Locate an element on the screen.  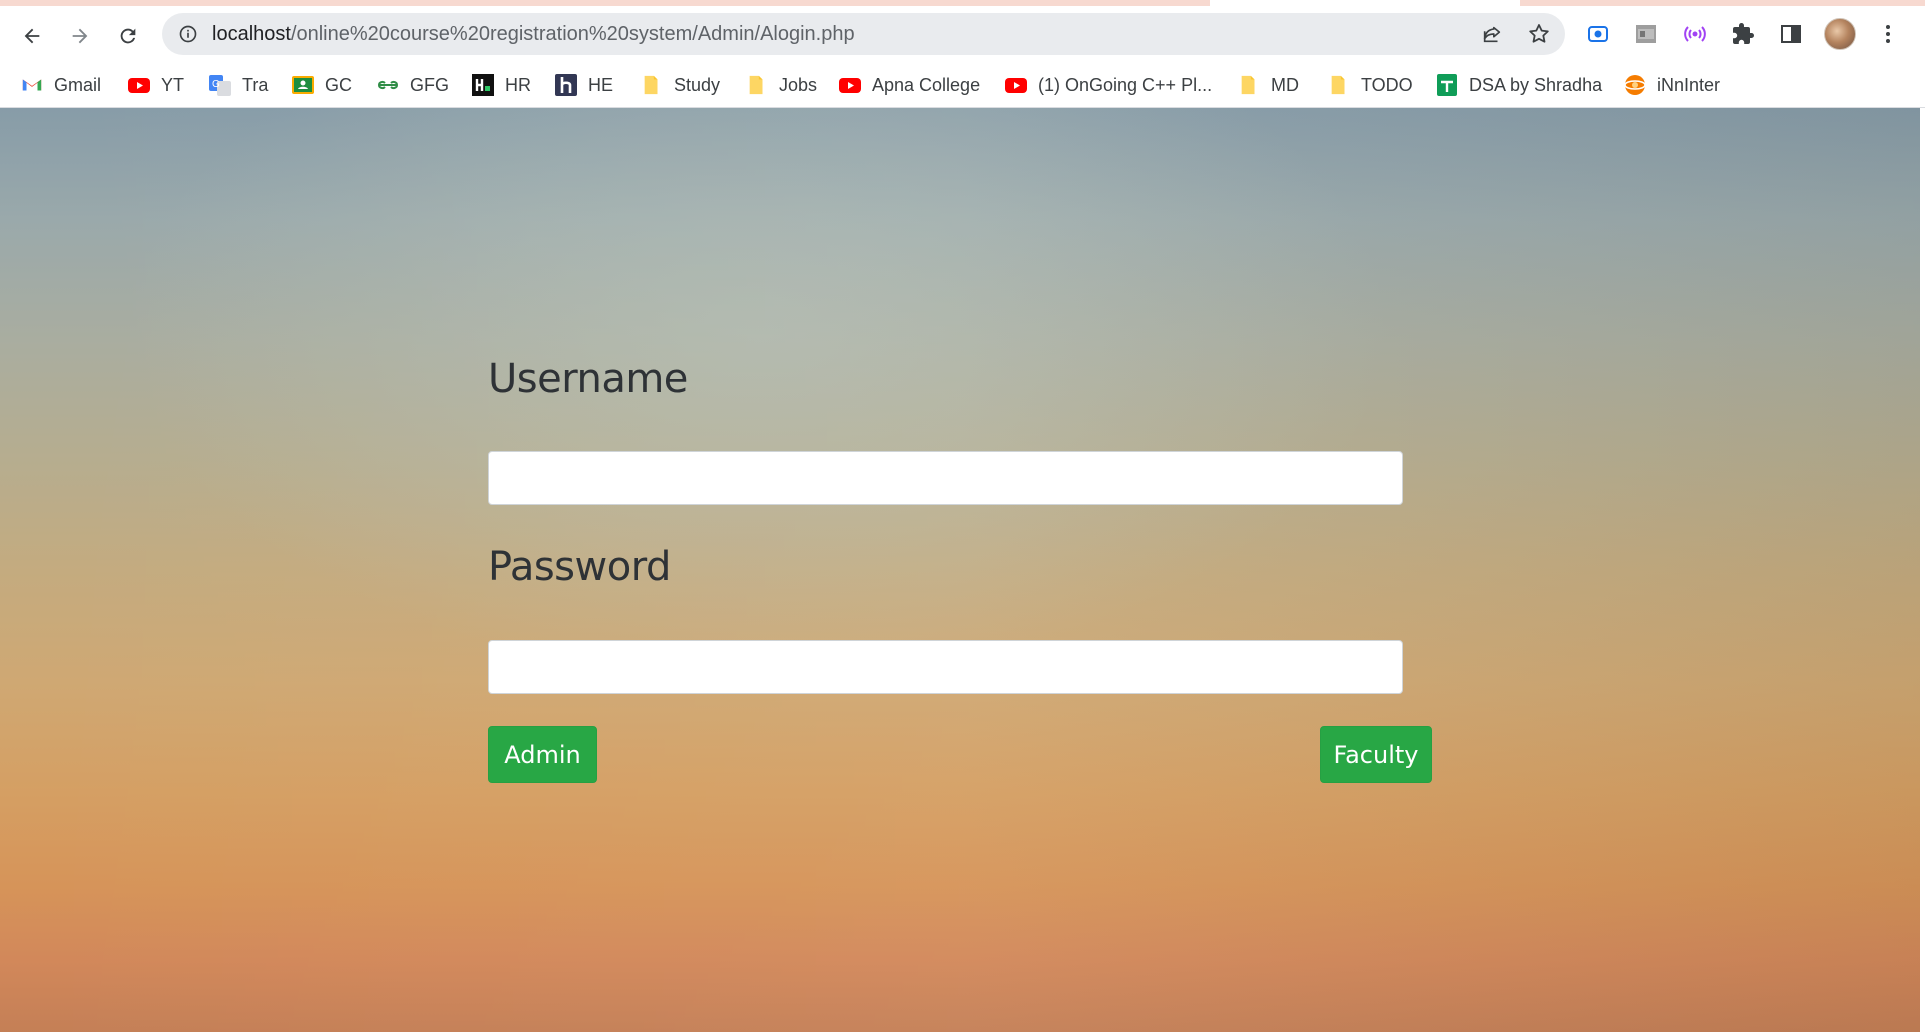
tab-thumbnail-icon is located at coordinates (1646, 34).